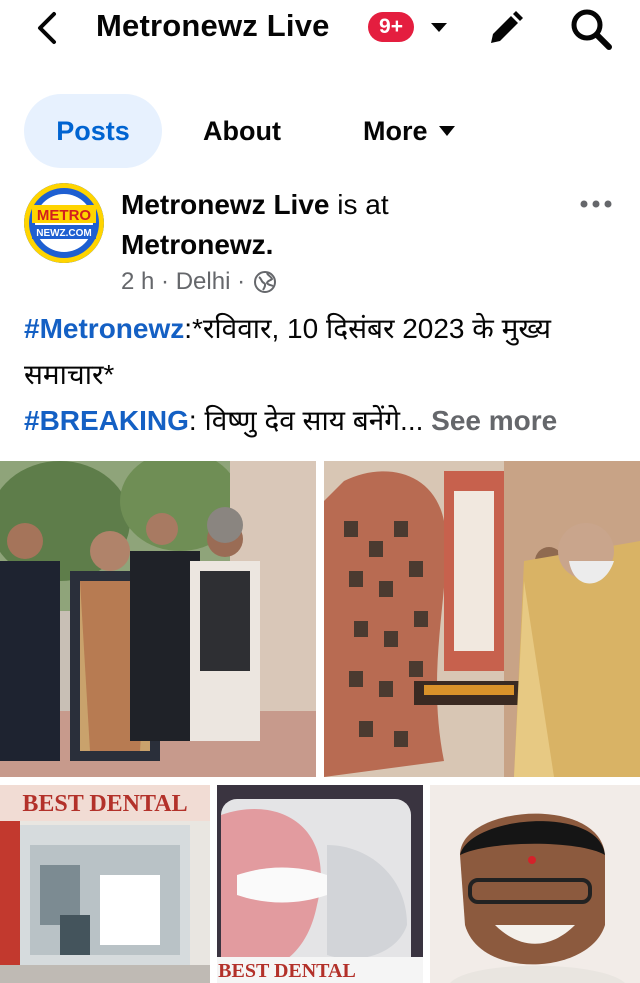  Describe the element at coordinates (105, 884) in the screenshot. I see `post-photo-3: BEST DENTAL` at that location.